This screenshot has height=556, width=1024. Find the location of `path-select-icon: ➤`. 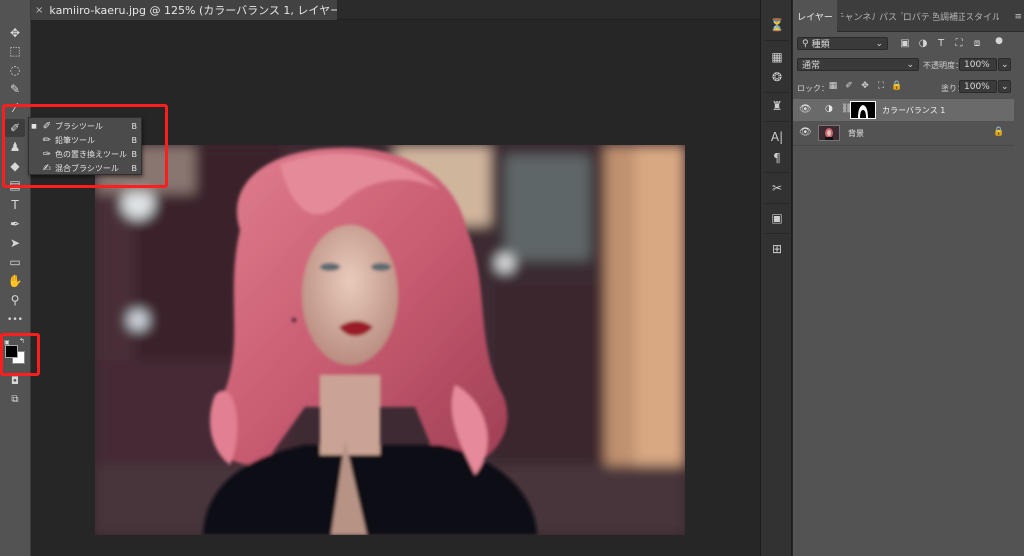

path-select-icon: ➤ is located at coordinates (15, 243).